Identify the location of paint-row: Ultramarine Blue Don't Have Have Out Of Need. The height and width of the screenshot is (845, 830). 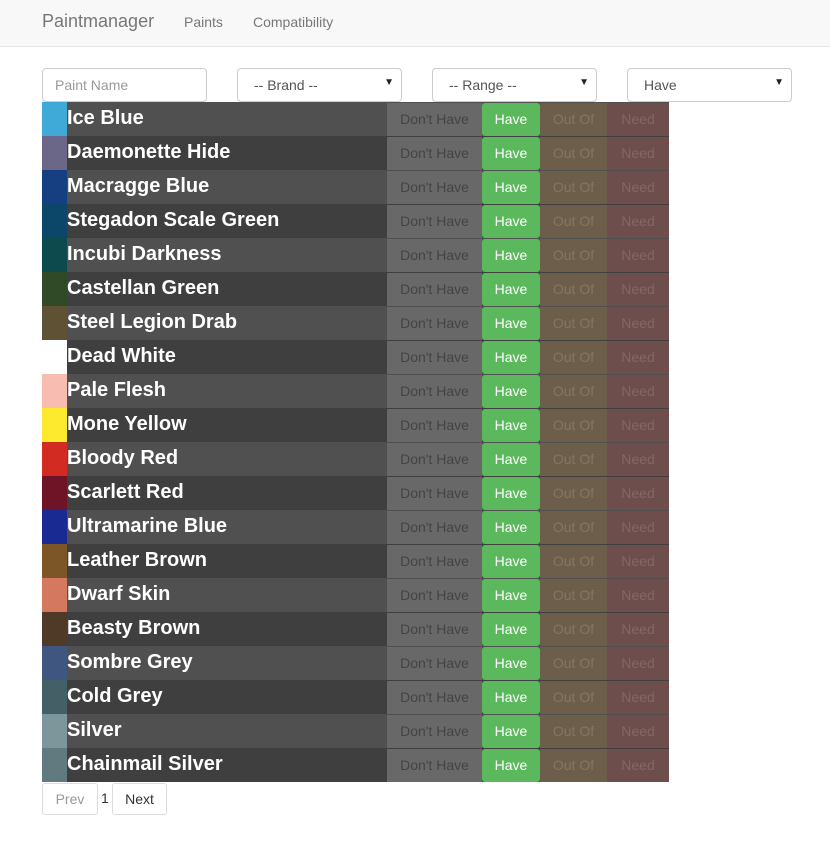
(355, 527).